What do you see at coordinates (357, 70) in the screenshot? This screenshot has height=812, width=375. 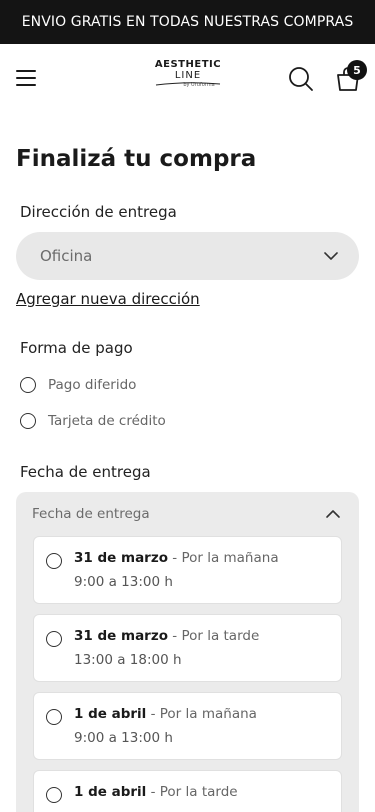 I see `cart-count-badge: 5` at bounding box center [357, 70].